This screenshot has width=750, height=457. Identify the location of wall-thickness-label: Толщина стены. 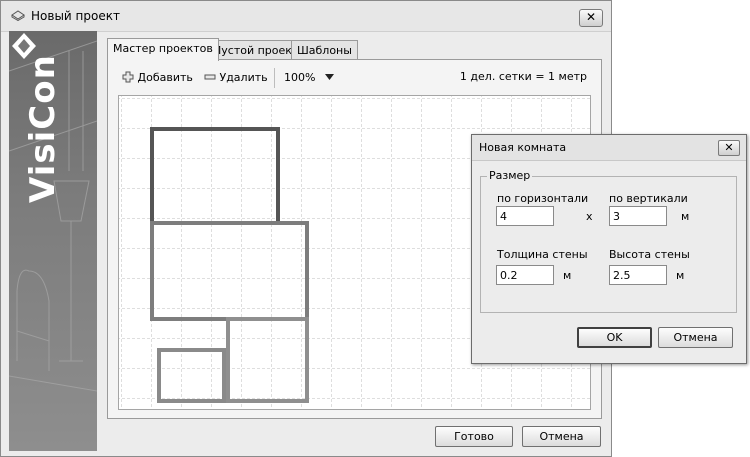
(542, 254).